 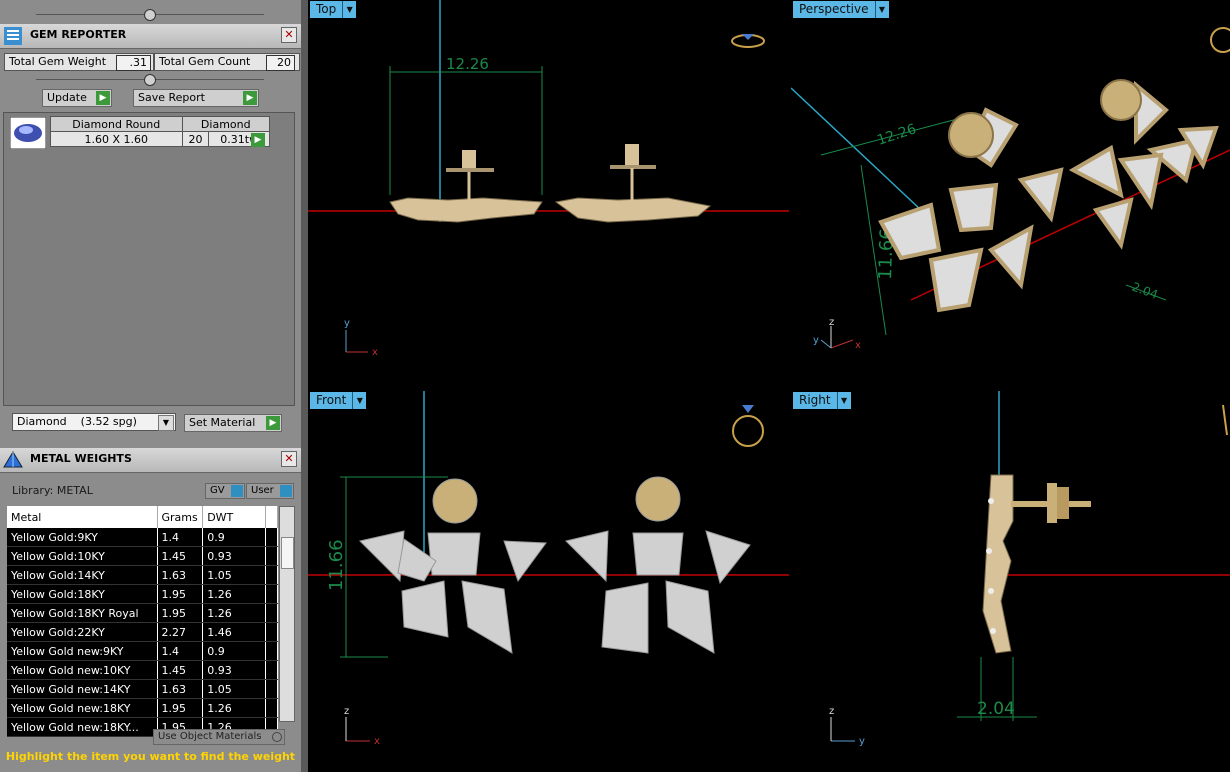 I want to click on panel-splitter, so click(x=304, y=386).